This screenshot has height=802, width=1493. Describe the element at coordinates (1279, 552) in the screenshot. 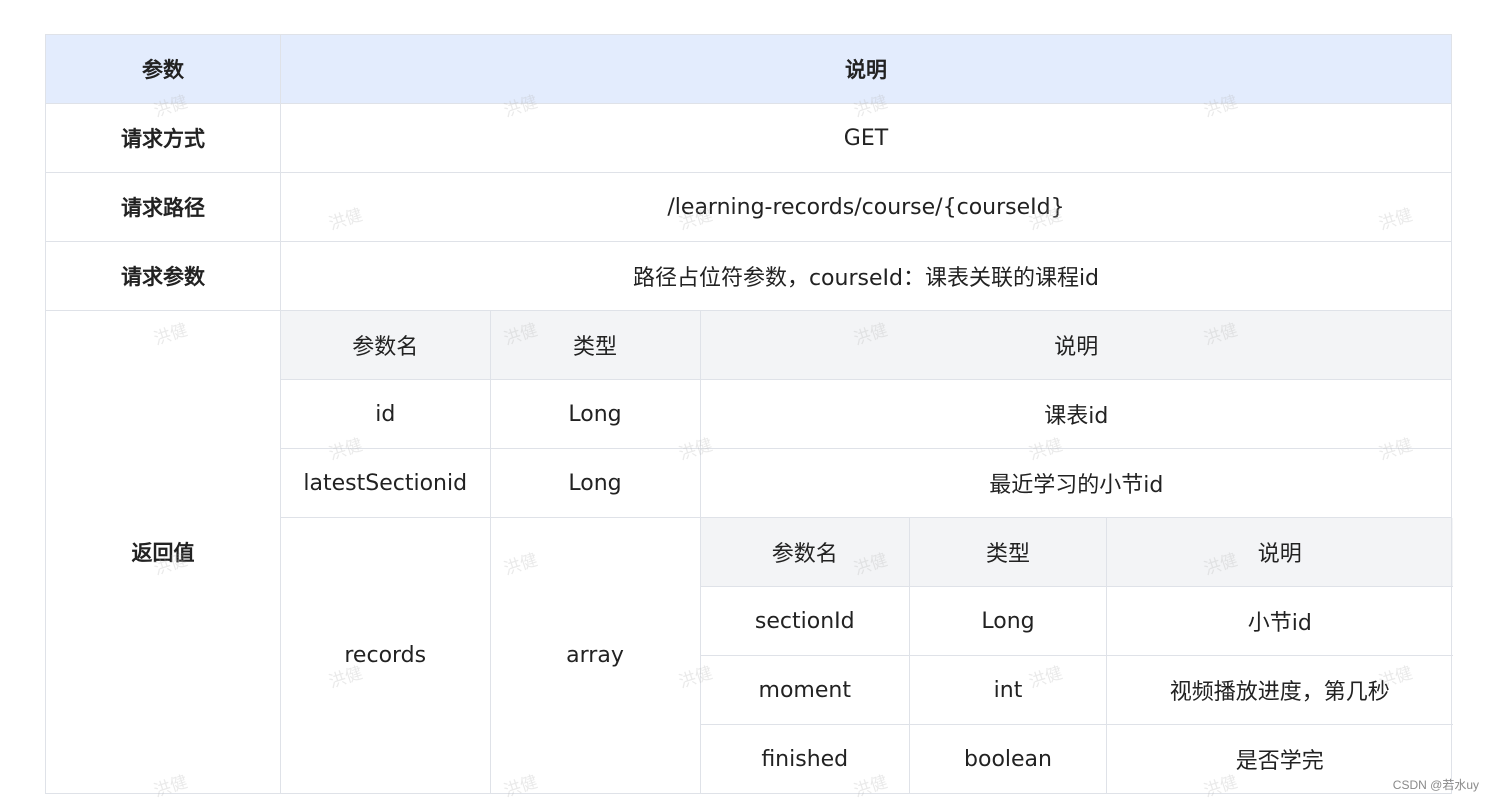

I see `records-header-desc: 说明` at that location.